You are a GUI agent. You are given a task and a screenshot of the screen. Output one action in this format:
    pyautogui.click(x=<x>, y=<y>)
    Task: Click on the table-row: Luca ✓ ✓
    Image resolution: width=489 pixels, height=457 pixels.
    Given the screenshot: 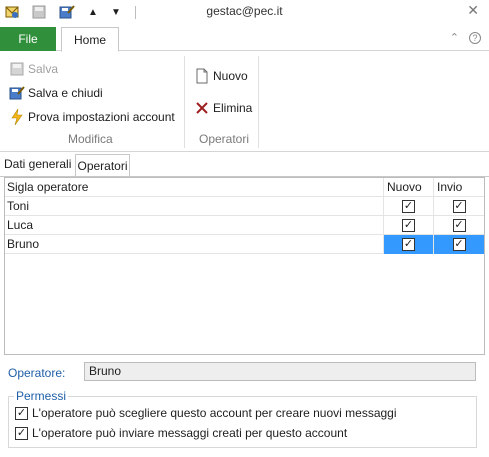 What is the action you would take?
    pyautogui.click(x=244, y=225)
    